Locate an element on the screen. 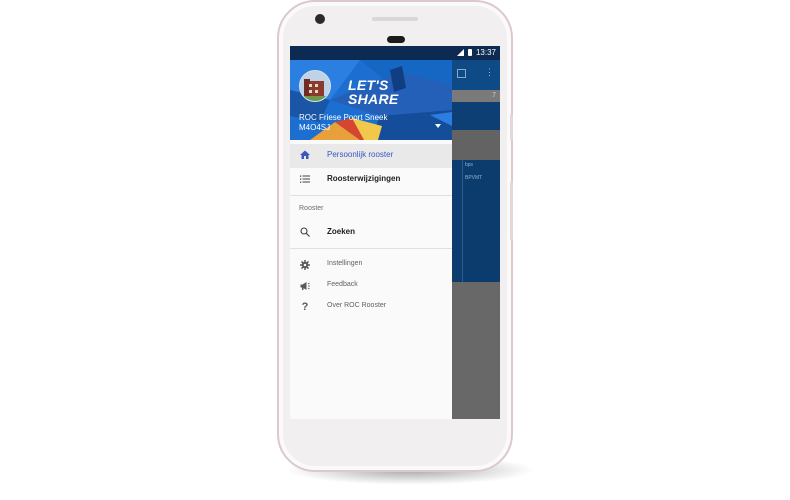 The width and height of the screenshot is (790, 500). nav-item-label: Roosterwijzigingen is located at coordinates (364, 178).